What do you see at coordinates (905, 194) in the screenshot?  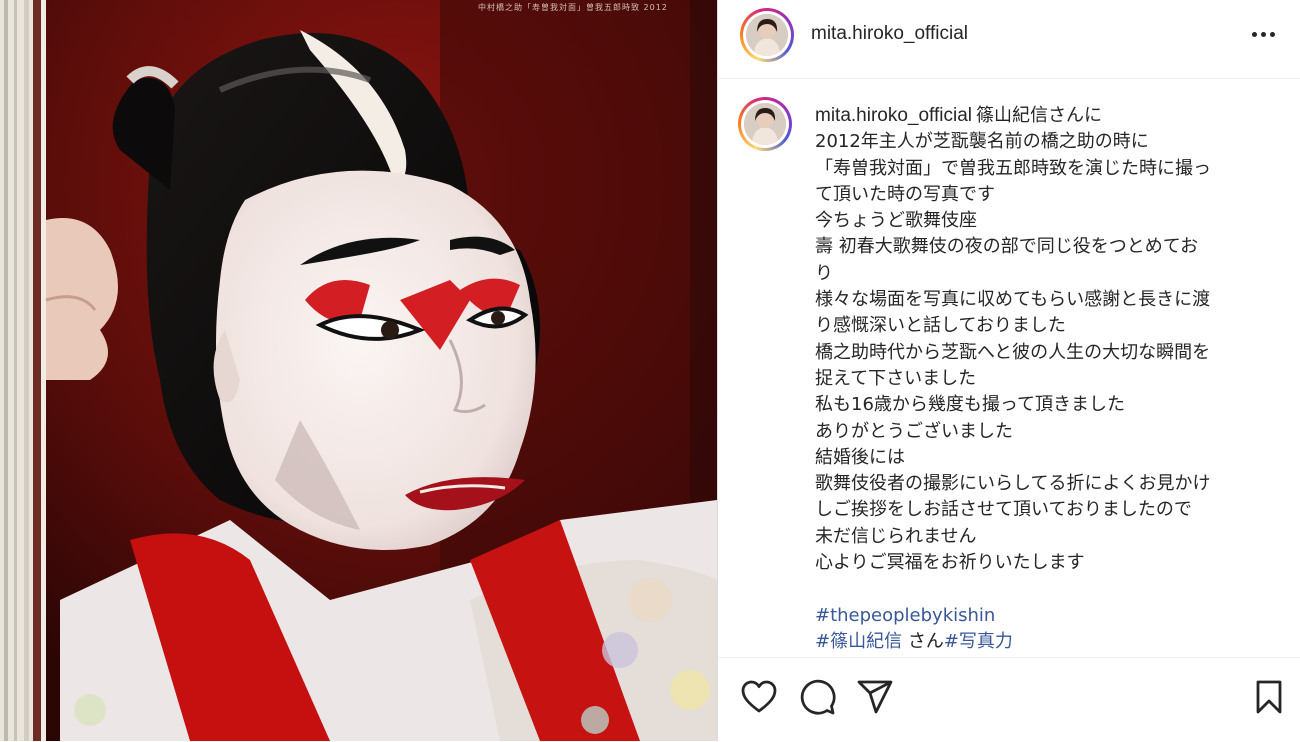 I see `caption-line: て頂いた時の写真です` at bounding box center [905, 194].